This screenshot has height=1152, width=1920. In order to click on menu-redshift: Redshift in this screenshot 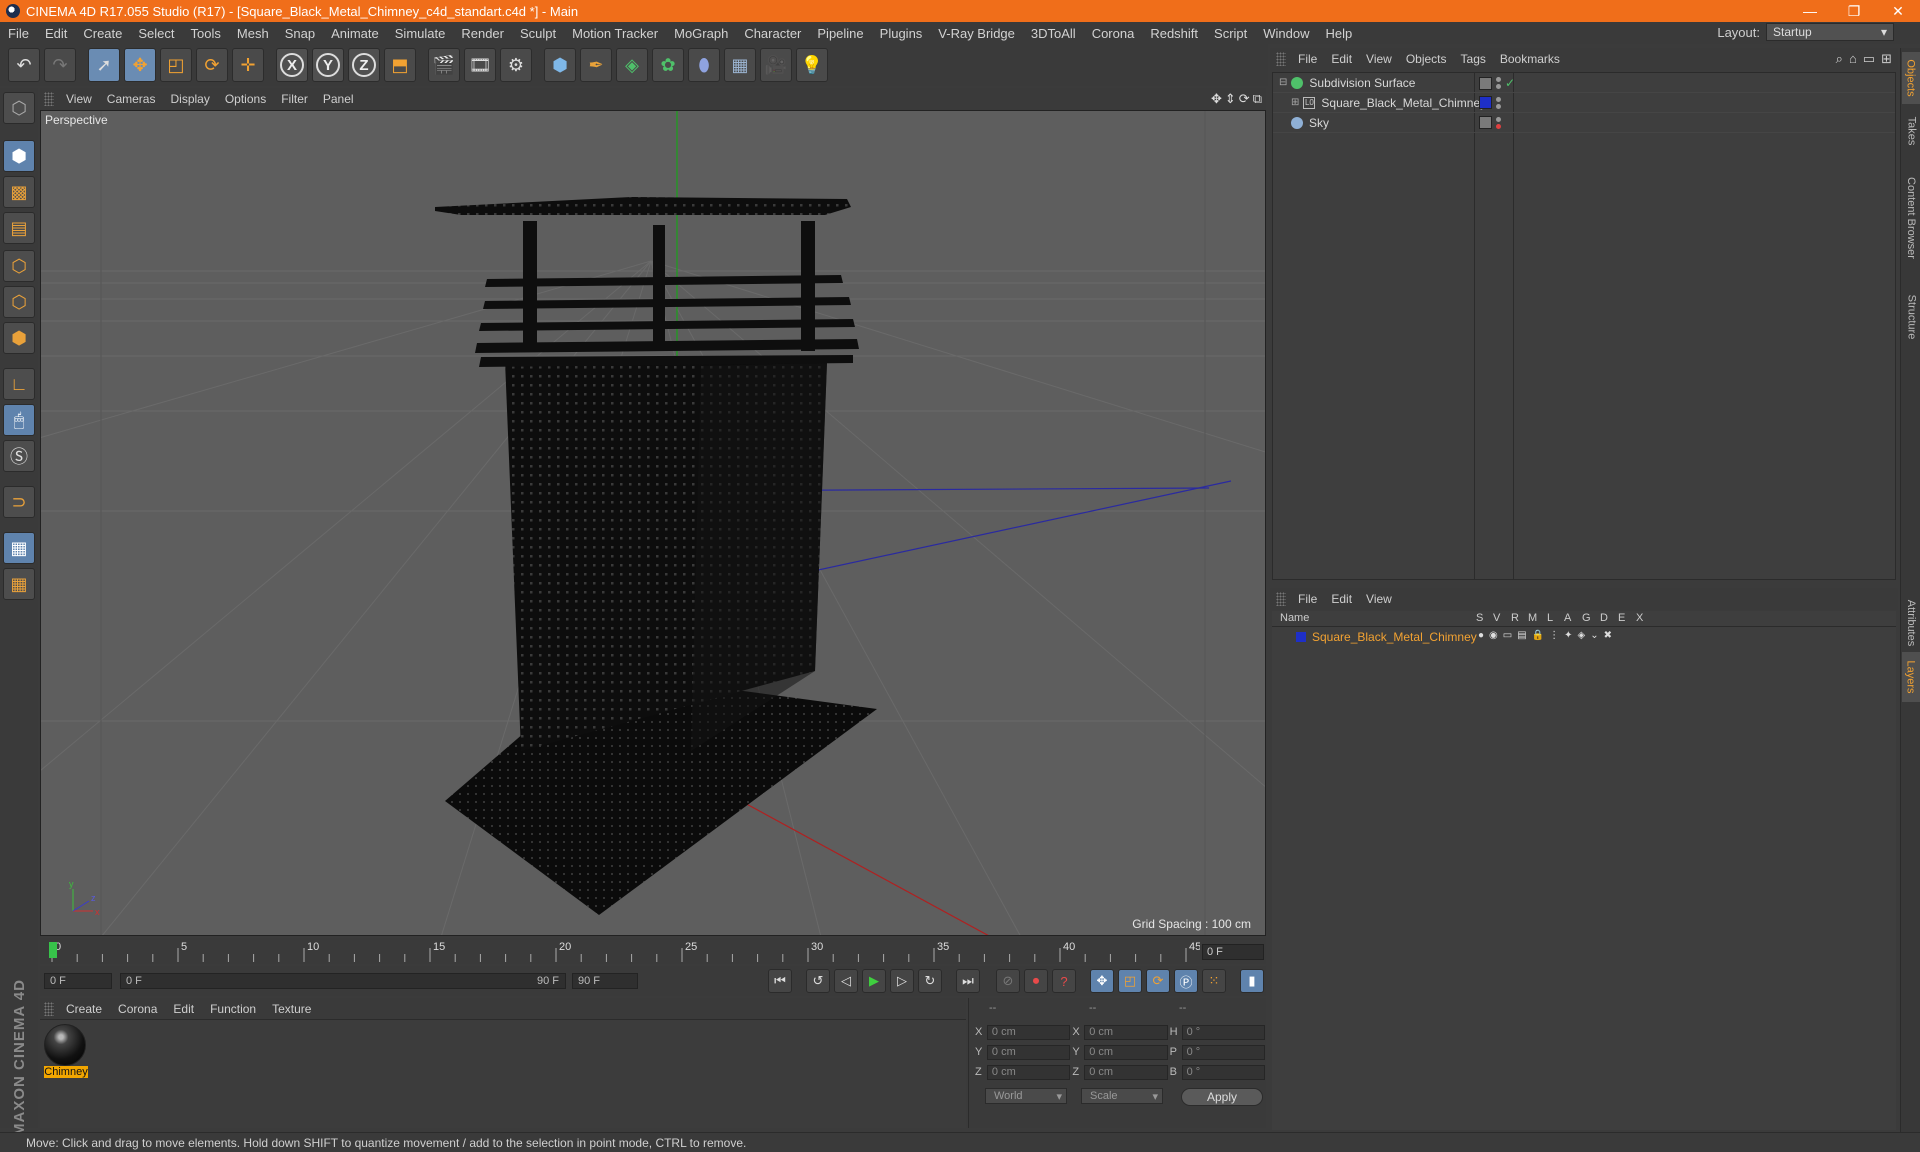, I will do `click(1174, 33)`.